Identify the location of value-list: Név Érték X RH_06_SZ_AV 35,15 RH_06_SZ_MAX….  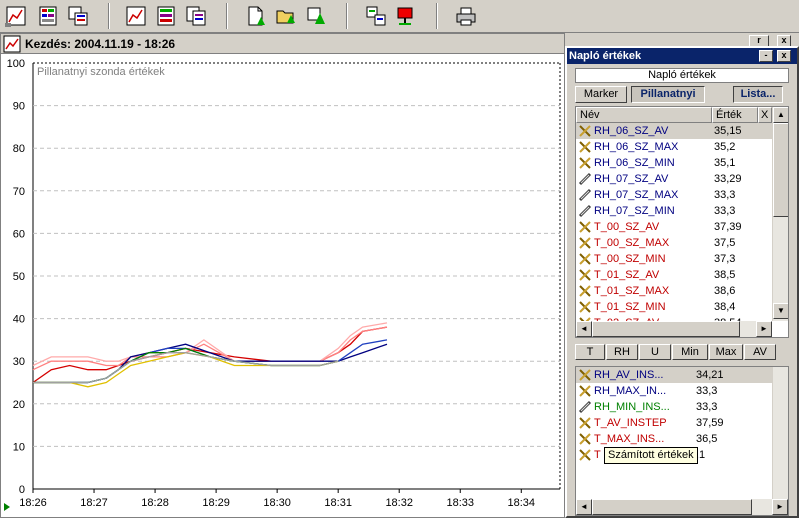
(682, 222).